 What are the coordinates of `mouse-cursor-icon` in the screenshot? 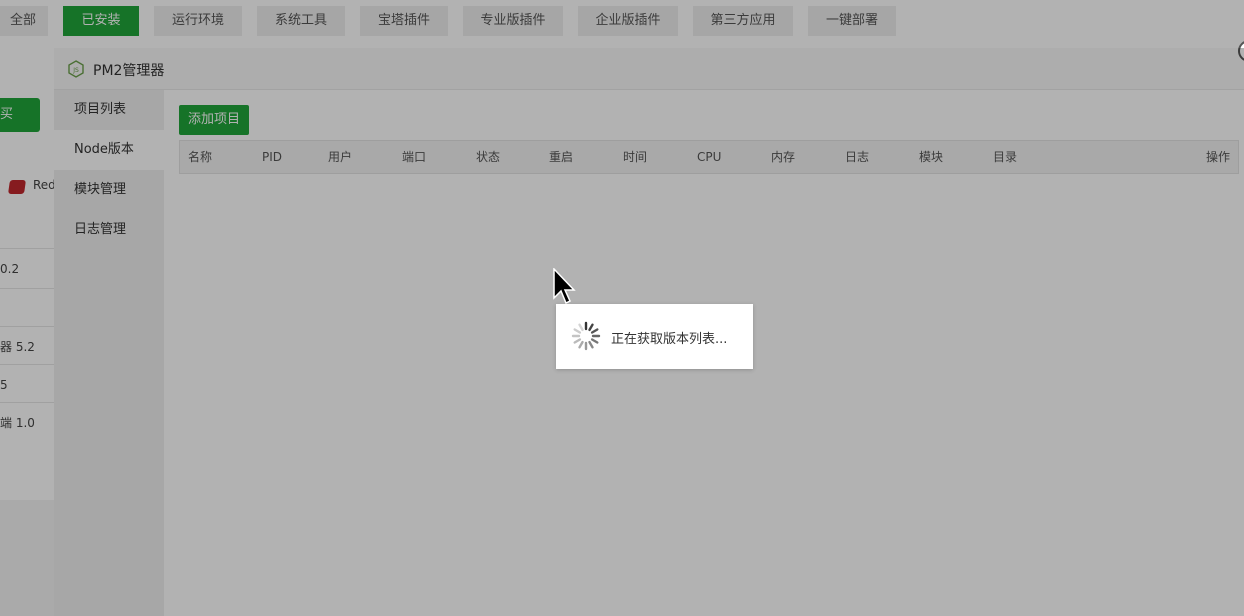 It's located at (564, 286).